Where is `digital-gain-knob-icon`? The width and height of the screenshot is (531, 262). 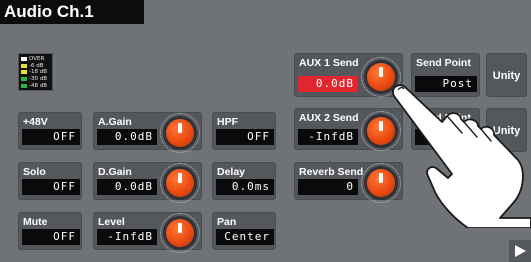
digital-gain-knob-icon is located at coordinates (180, 183).